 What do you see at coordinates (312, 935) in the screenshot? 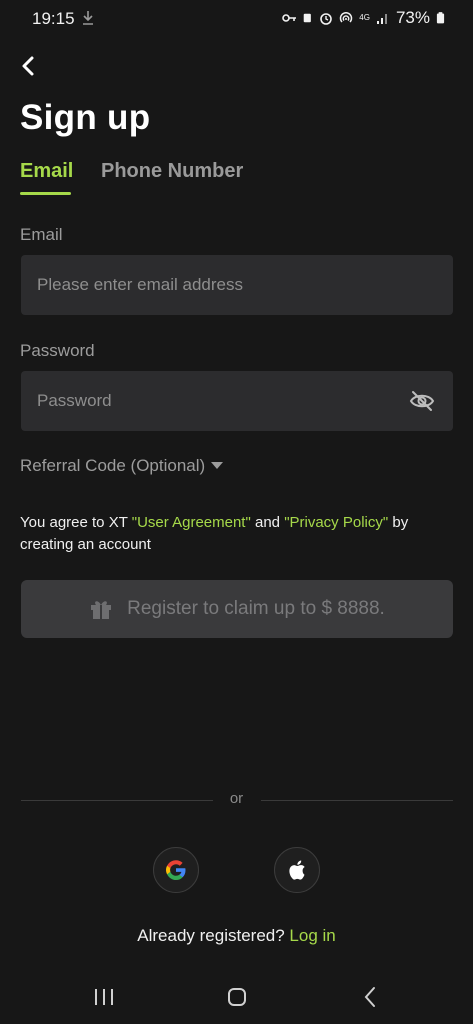
I see `login-link: Log in` at bounding box center [312, 935].